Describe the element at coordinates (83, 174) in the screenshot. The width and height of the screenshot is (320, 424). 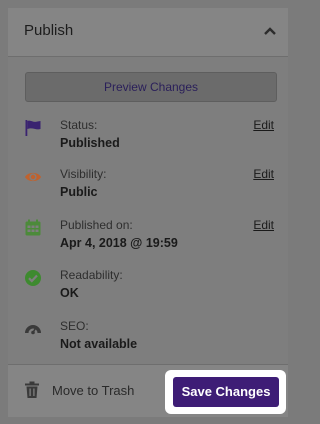
I see `visibility-label: Visibility:` at that location.